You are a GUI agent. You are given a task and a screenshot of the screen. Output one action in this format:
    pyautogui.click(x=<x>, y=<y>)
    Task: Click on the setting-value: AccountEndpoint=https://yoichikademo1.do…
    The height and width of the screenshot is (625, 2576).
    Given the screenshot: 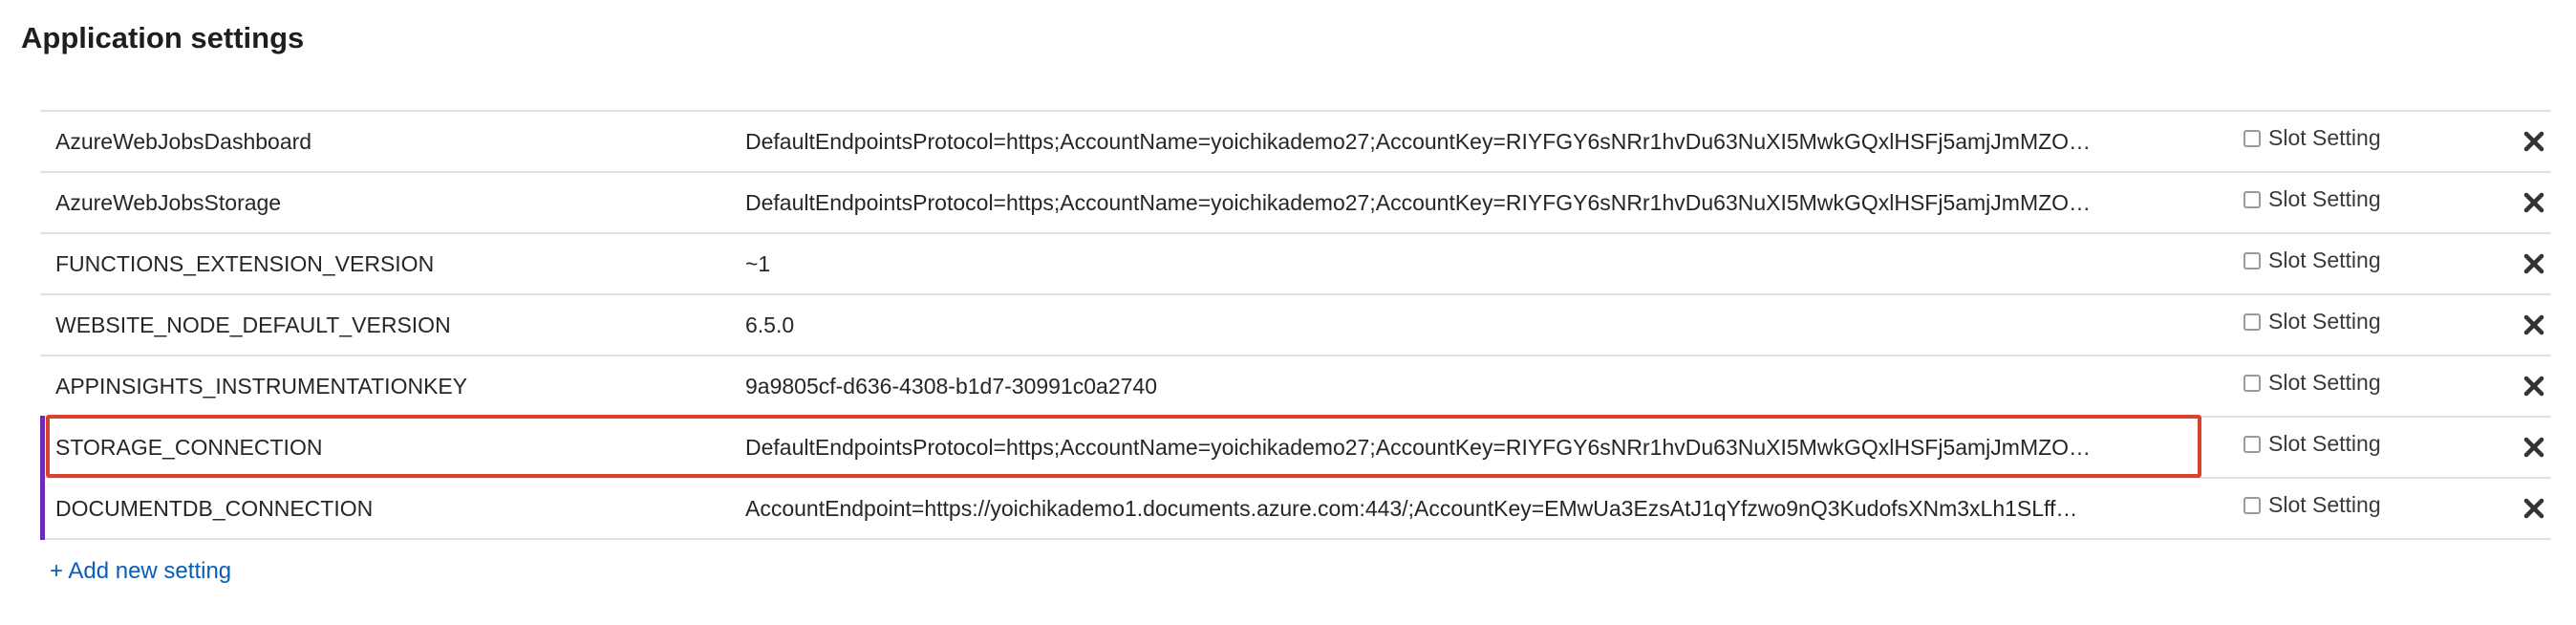 What is the action you would take?
    pyautogui.click(x=1450, y=508)
    